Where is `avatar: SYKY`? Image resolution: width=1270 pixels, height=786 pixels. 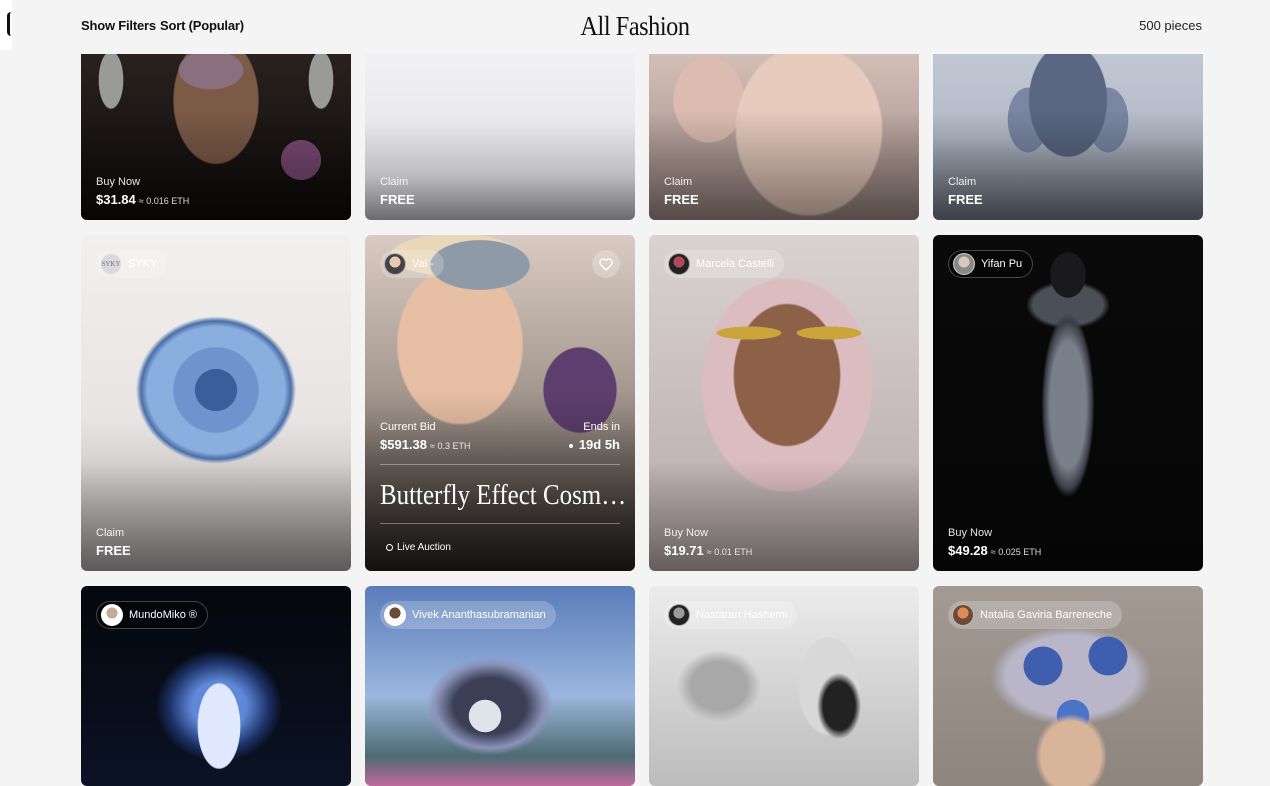
avatar: SYKY is located at coordinates (111, 264).